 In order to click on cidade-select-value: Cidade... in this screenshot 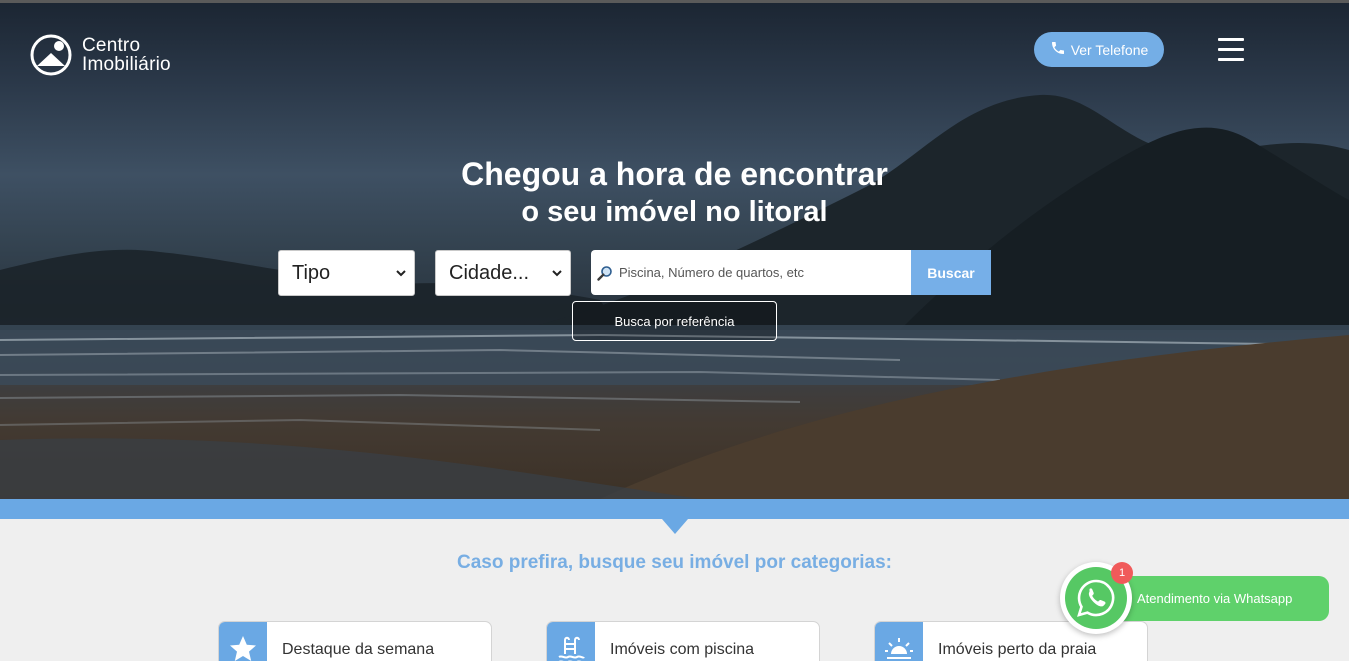, I will do `click(489, 272)`.